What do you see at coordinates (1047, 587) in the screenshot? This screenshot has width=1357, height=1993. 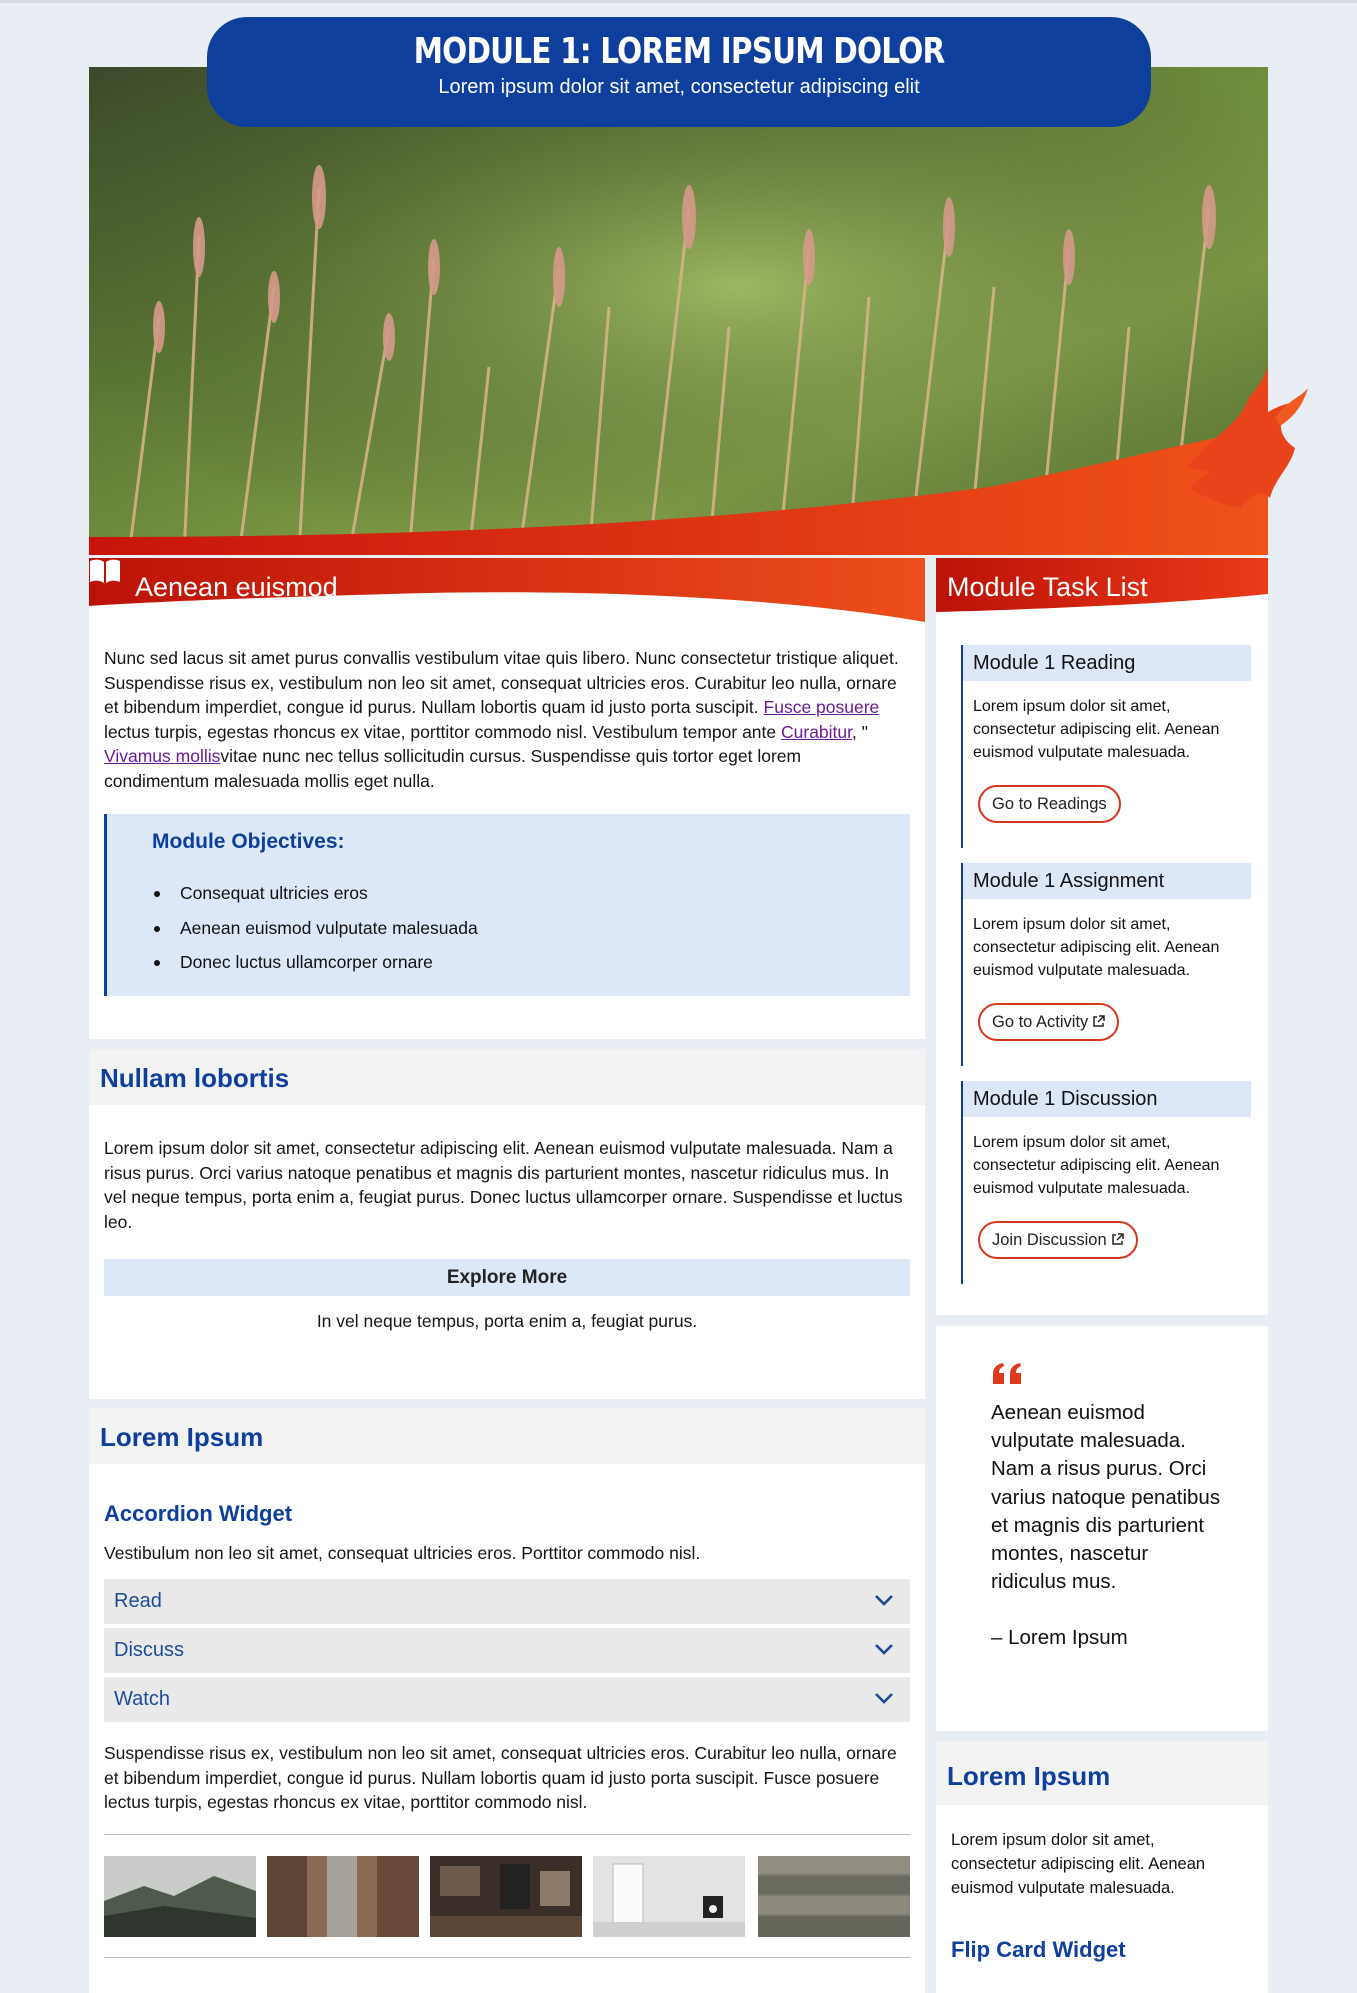 I see `task-list-heading: Module Task List` at bounding box center [1047, 587].